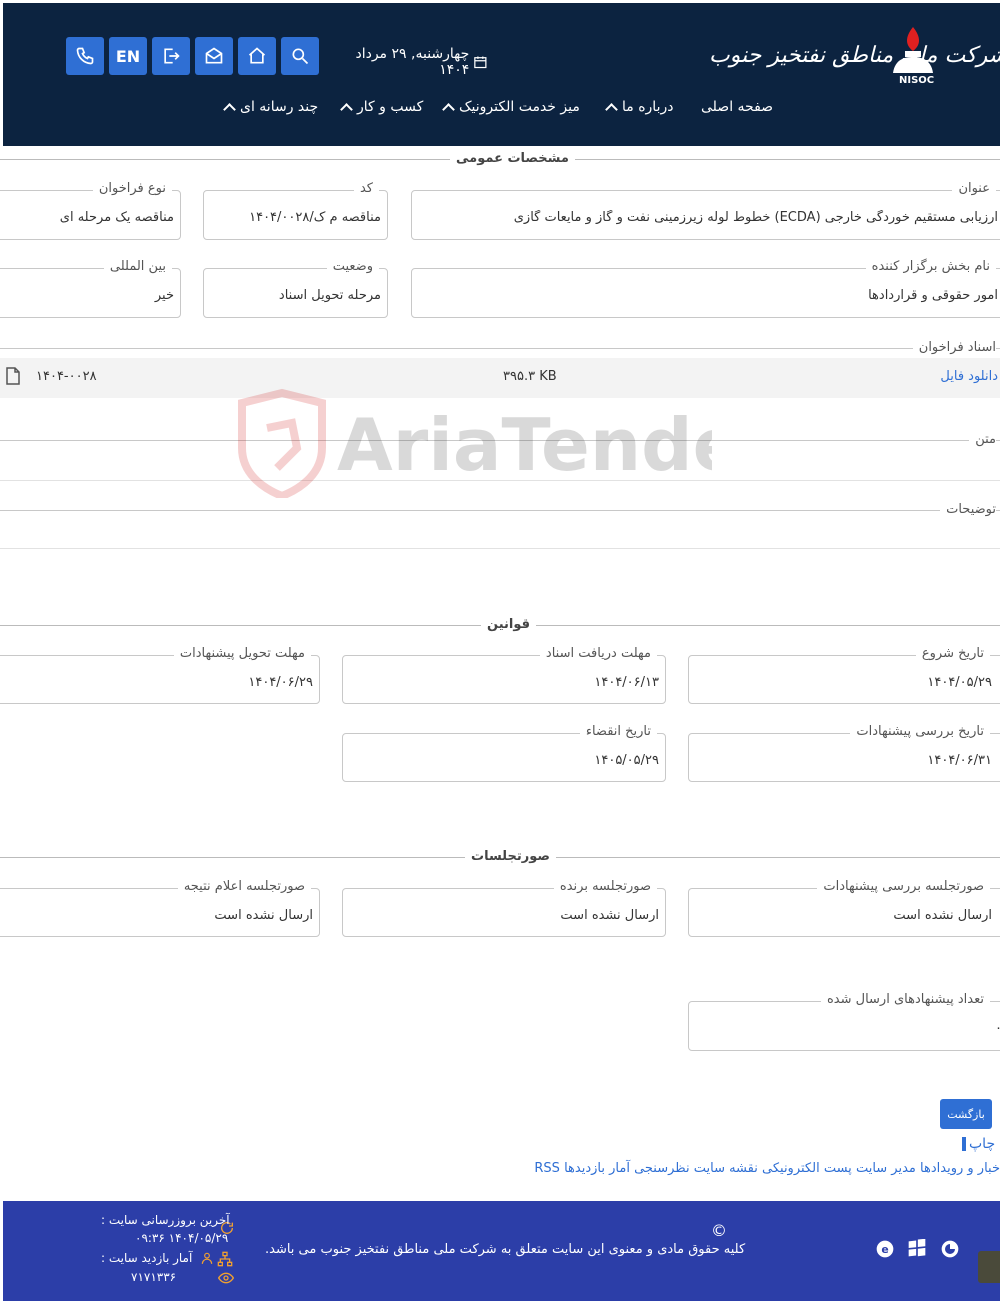 The width and height of the screenshot is (1000, 1313). Describe the element at coordinates (886, 1168) in the screenshot. I see `link-webmaster: مدیر سایت` at that location.